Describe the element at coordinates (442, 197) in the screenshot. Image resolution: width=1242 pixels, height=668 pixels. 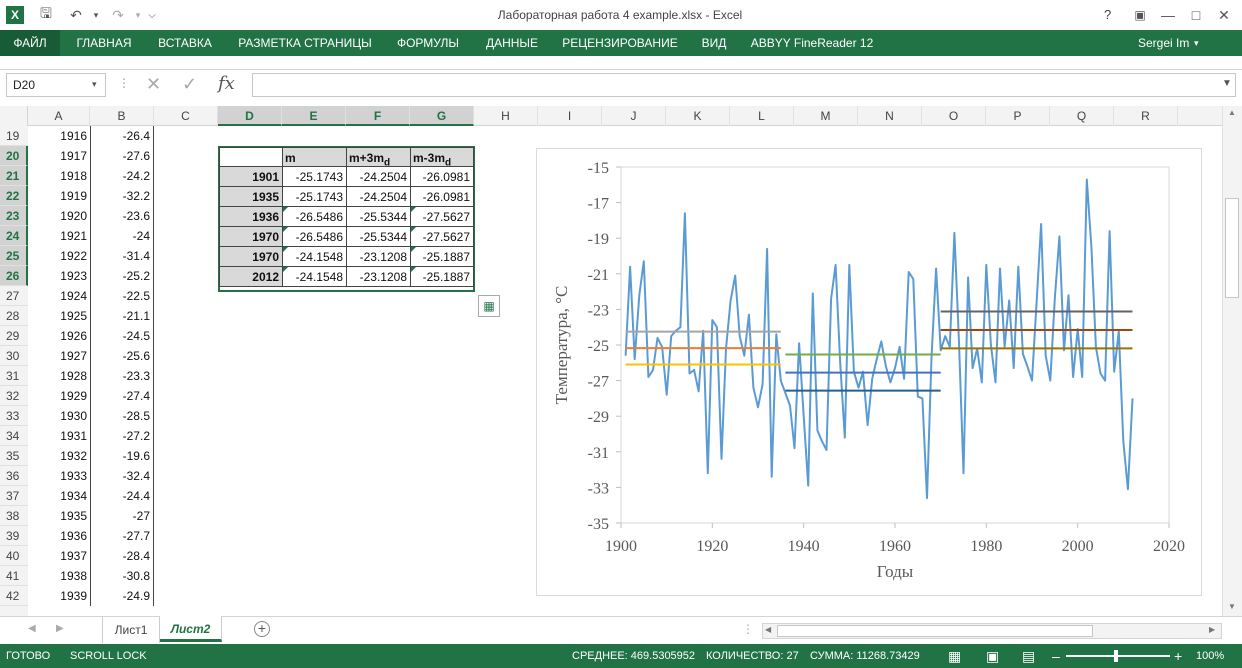
I see `table-mminus-cell: -26.0981` at that location.